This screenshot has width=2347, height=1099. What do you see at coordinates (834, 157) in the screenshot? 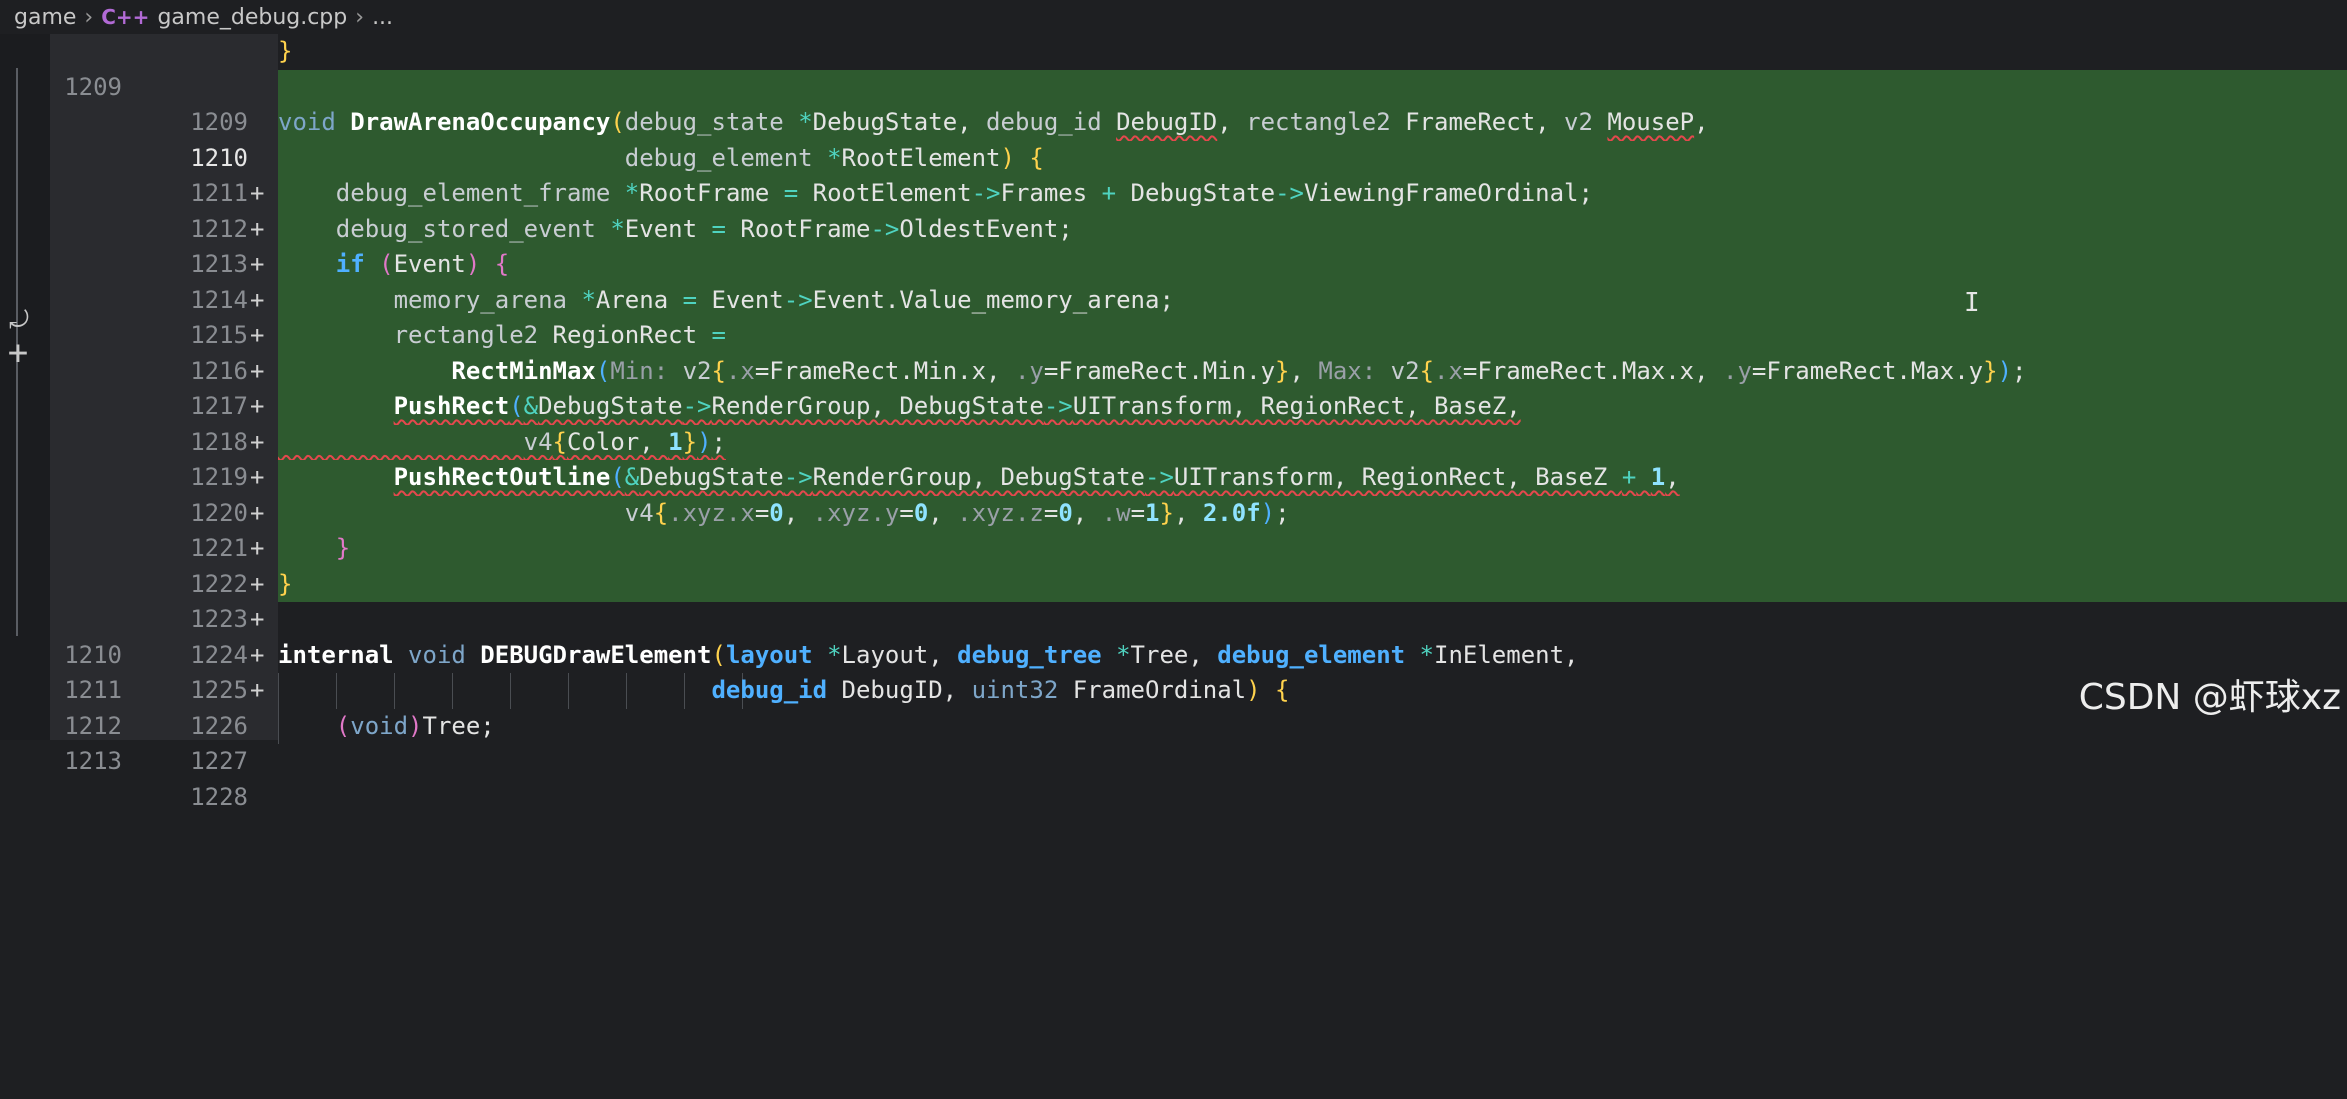
I see `code-text: debug_element *RootElement) {` at bounding box center [834, 157].